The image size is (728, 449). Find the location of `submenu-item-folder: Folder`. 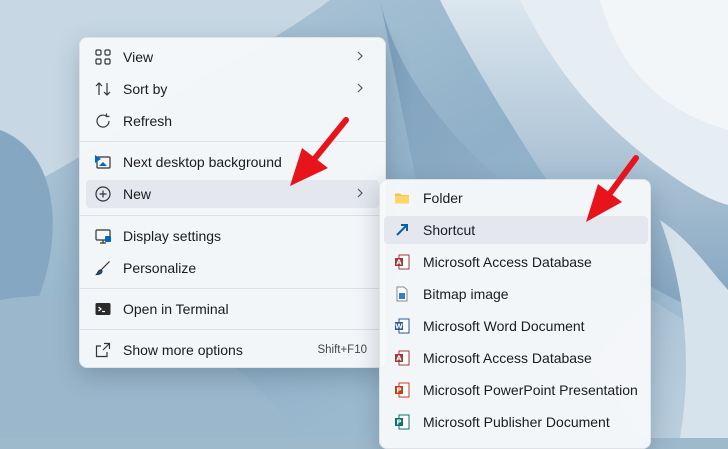

submenu-item-folder: Folder is located at coordinates (516, 198).